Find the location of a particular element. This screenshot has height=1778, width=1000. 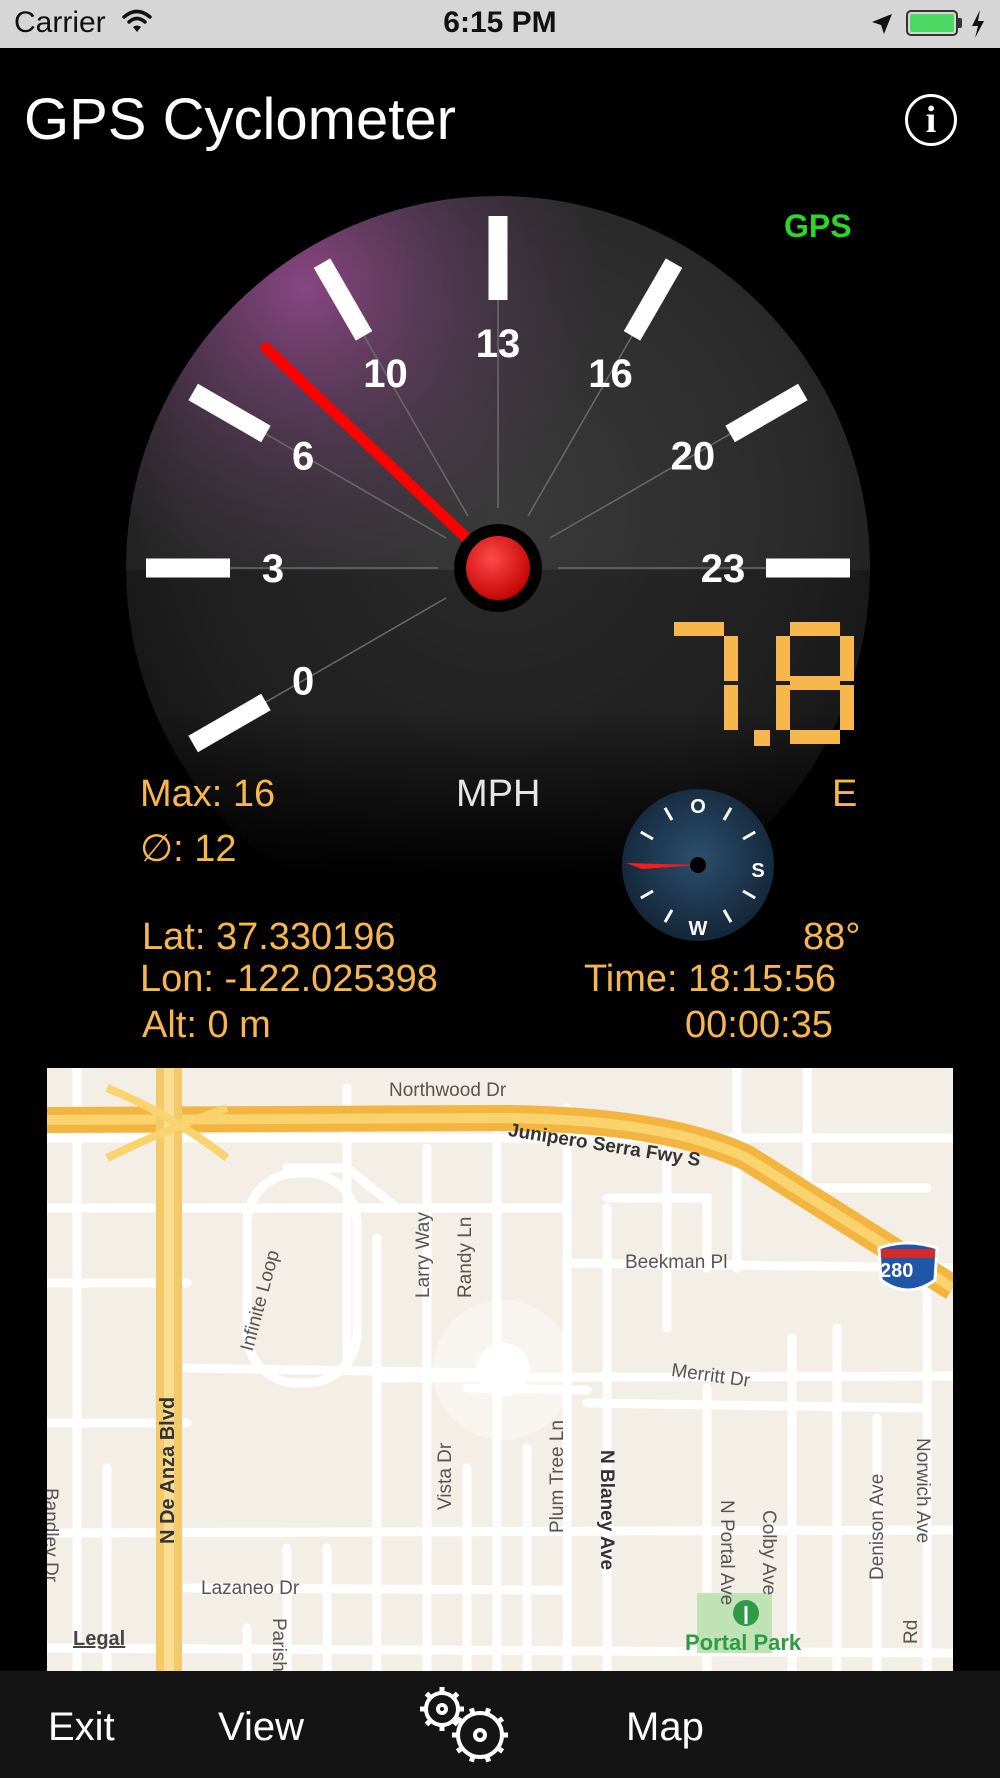

map-button: Map is located at coordinates (665, 1727).